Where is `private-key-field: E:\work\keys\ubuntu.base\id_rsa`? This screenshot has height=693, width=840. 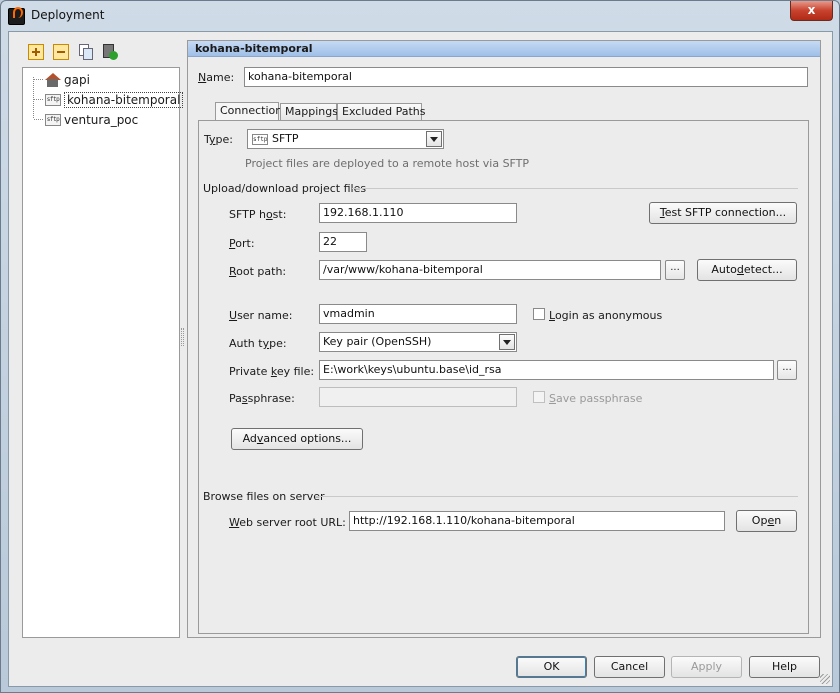 private-key-field: E:\work\keys\ubuntu.base\id_rsa is located at coordinates (546, 370).